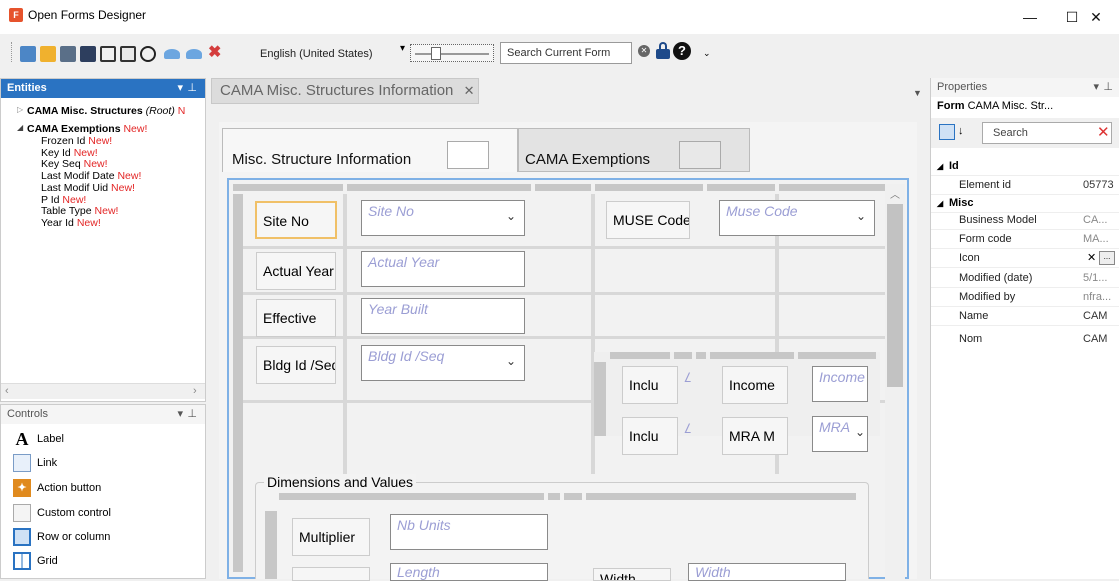  What do you see at coordinates (195, 391) in the screenshot?
I see `scroll-right-icon: ›` at bounding box center [195, 391].